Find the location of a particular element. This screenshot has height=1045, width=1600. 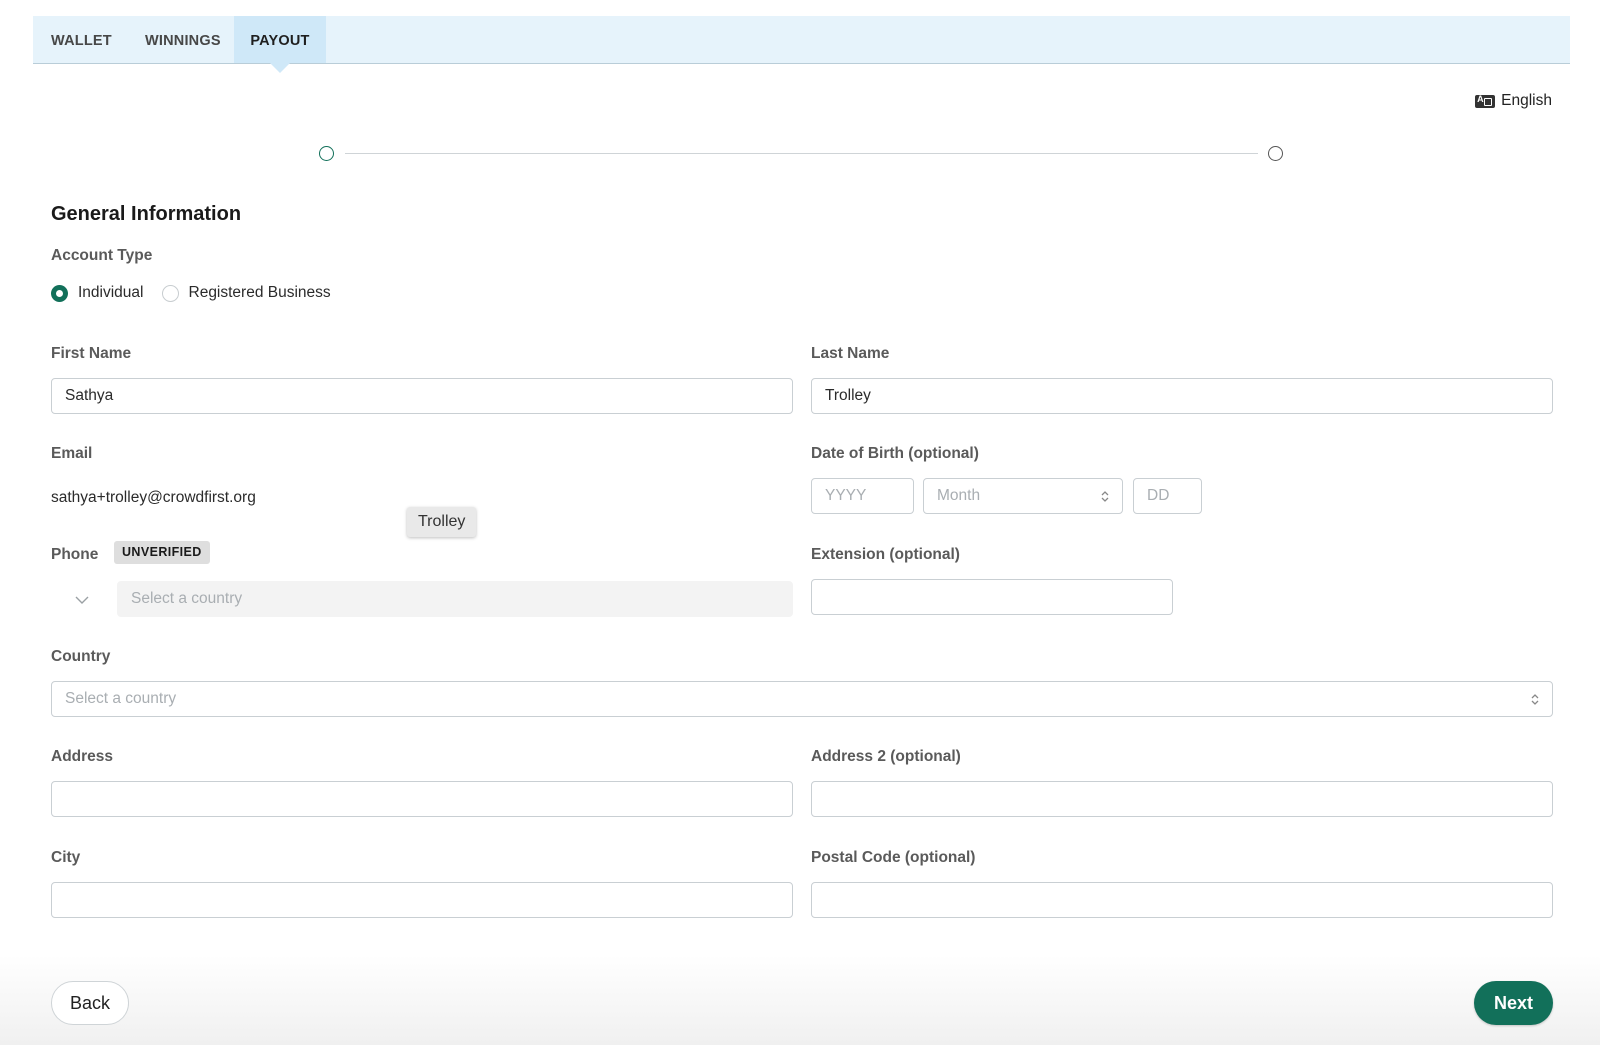

first-name-field: Sathya is located at coordinates (422, 396).